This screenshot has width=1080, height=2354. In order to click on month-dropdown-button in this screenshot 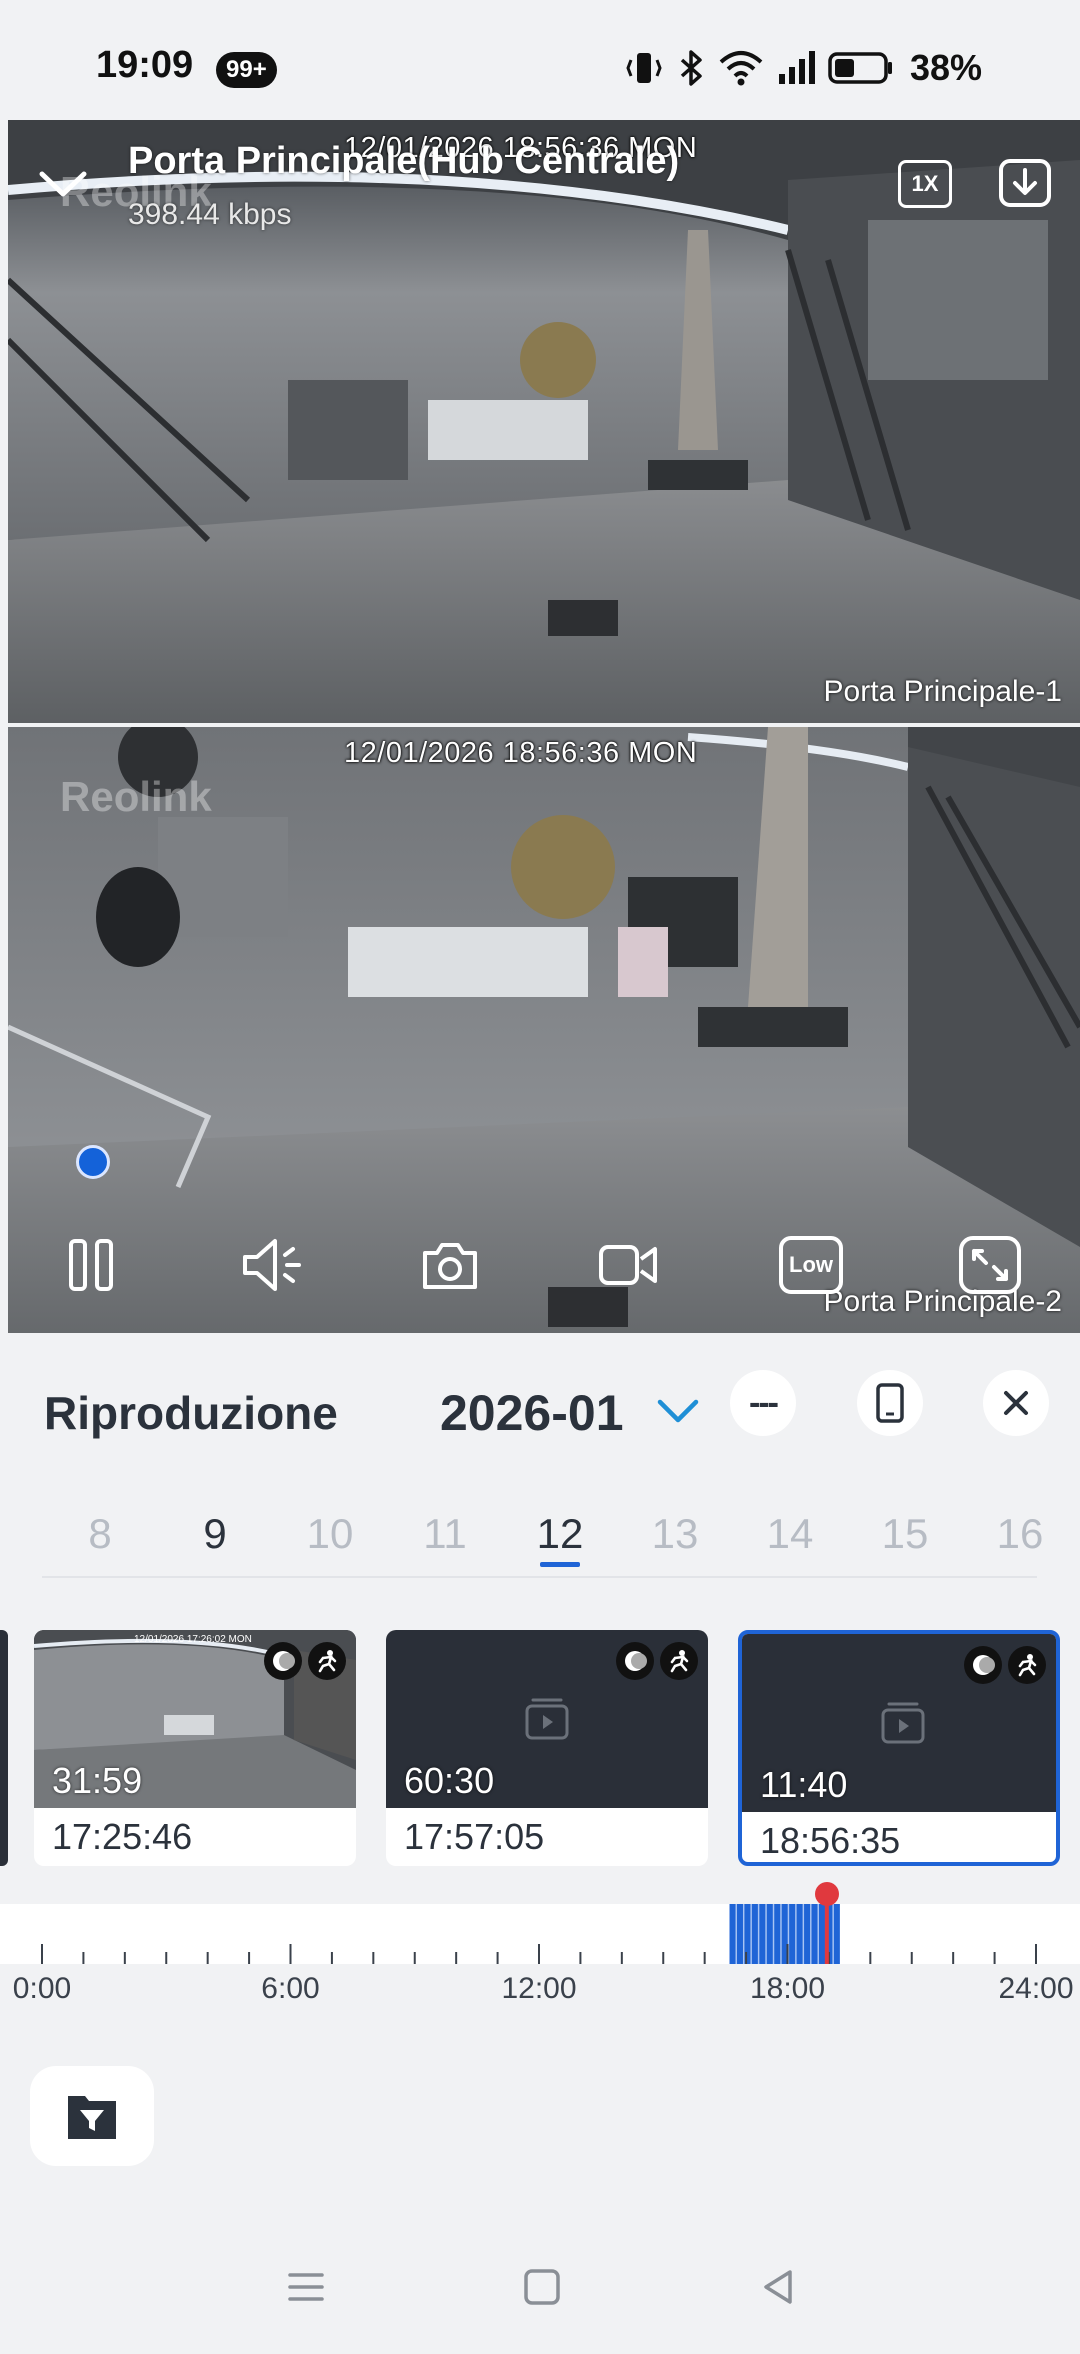, I will do `click(678, 1411)`.